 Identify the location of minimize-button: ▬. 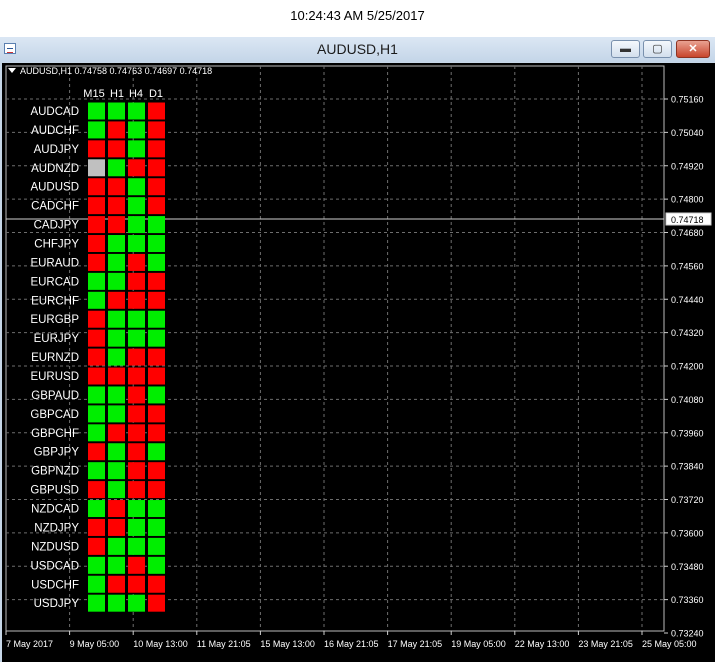
(625, 49).